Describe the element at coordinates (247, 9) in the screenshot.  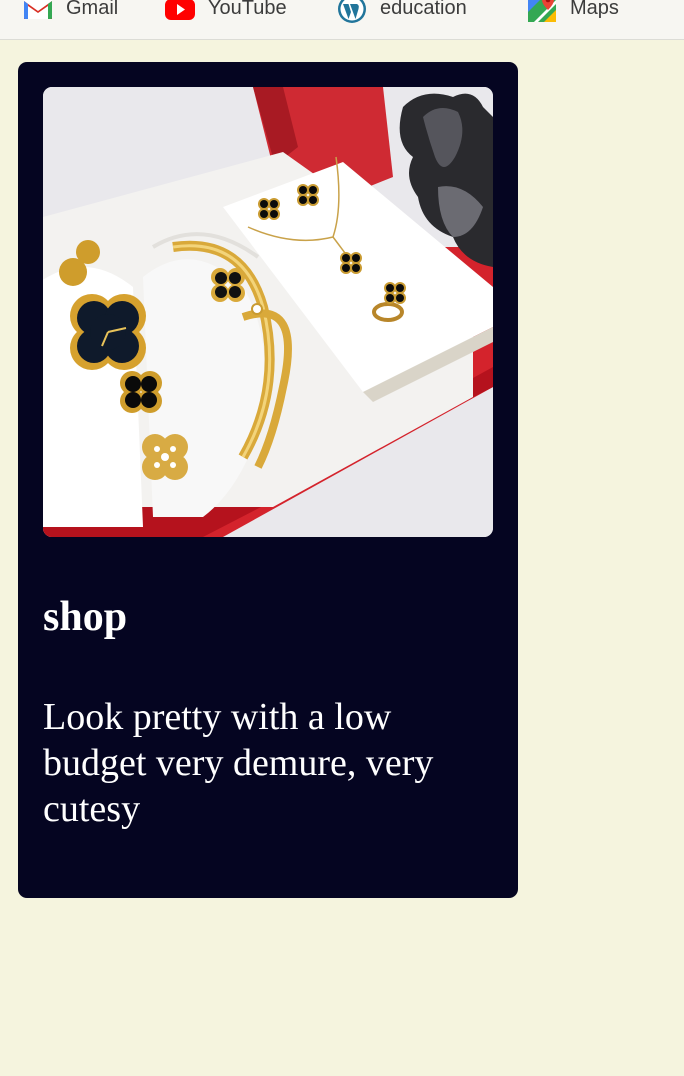
I see `bookmark-label: YouTube` at that location.